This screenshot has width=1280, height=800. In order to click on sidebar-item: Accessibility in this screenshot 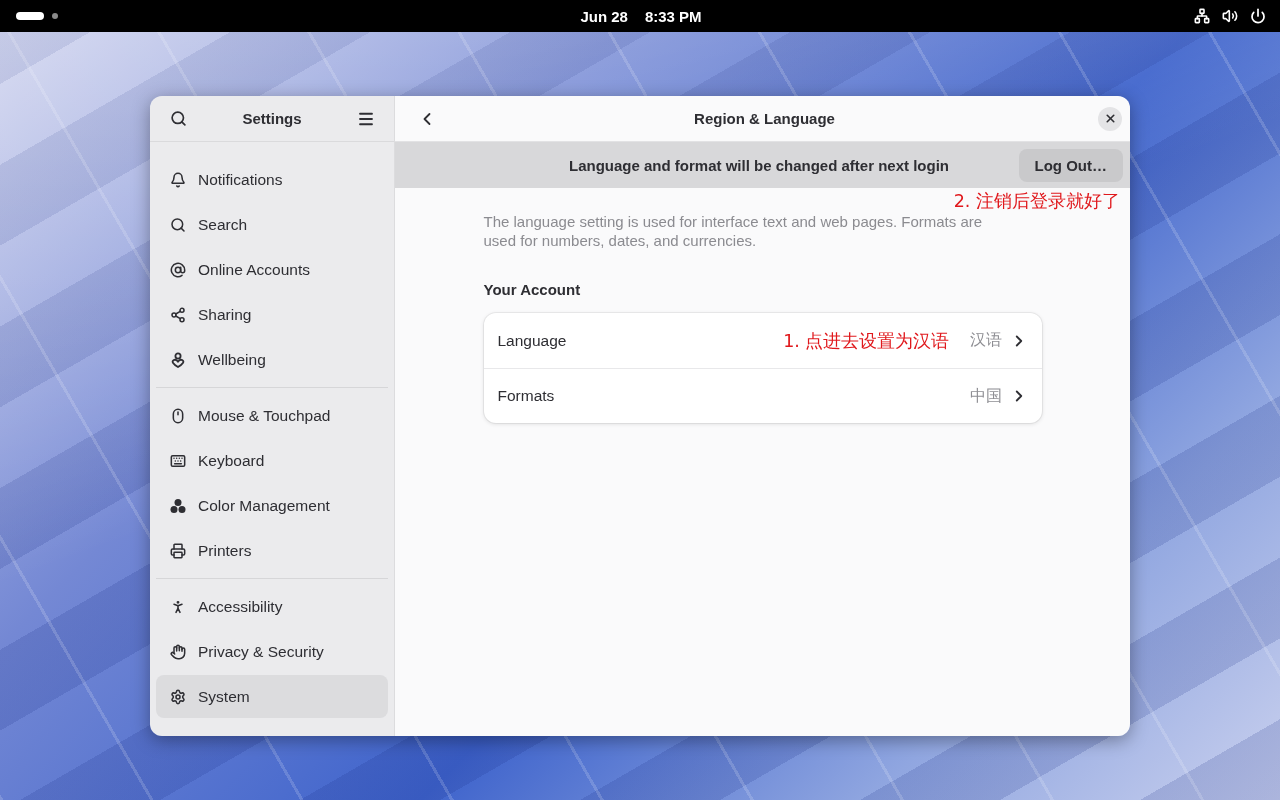, I will do `click(272, 606)`.